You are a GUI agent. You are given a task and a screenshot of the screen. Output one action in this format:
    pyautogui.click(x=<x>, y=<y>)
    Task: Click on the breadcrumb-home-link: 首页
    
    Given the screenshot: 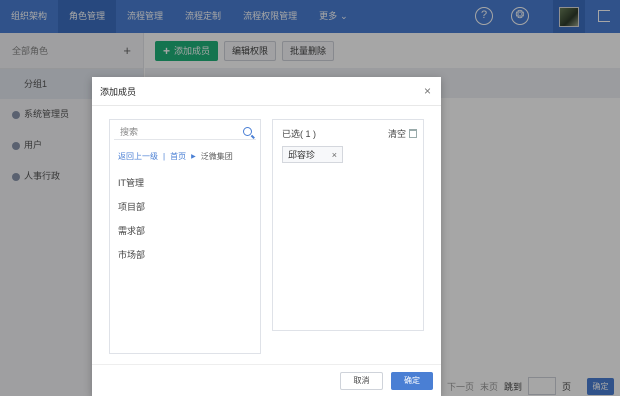 What is the action you would take?
    pyautogui.click(x=178, y=156)
    